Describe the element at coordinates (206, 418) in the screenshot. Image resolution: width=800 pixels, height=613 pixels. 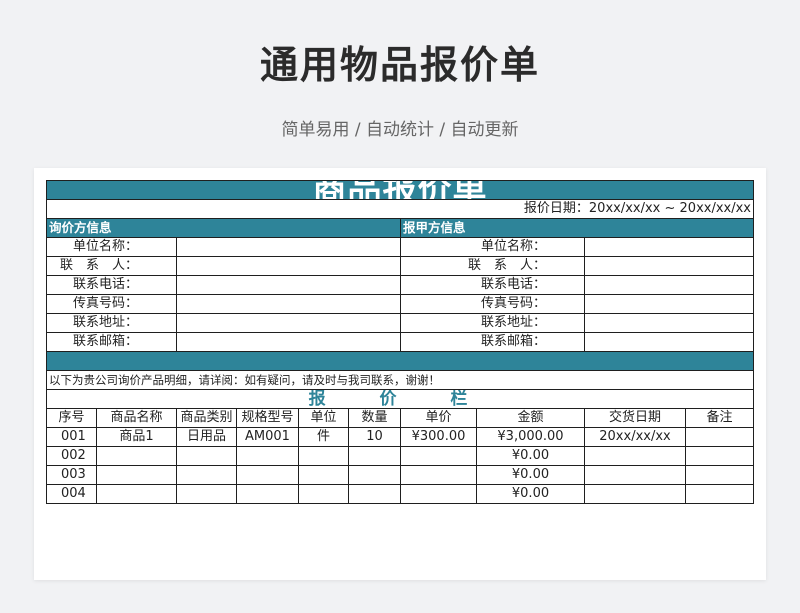
I see `column-header: 商品类别` at that location.